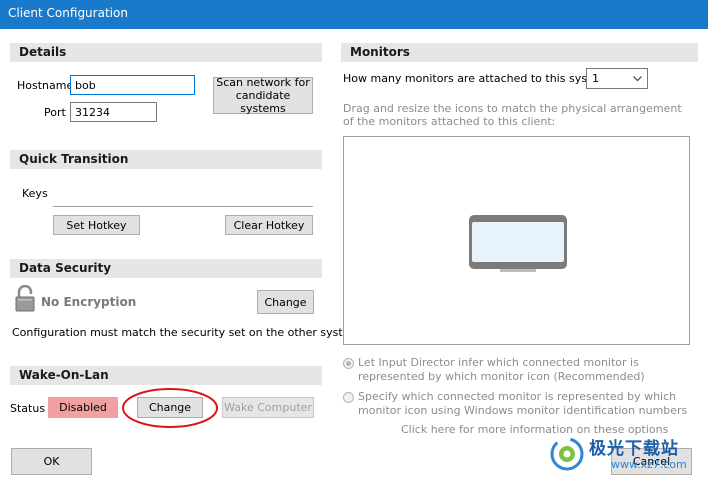  I want to click on padlock-icon, so click(25, 298).